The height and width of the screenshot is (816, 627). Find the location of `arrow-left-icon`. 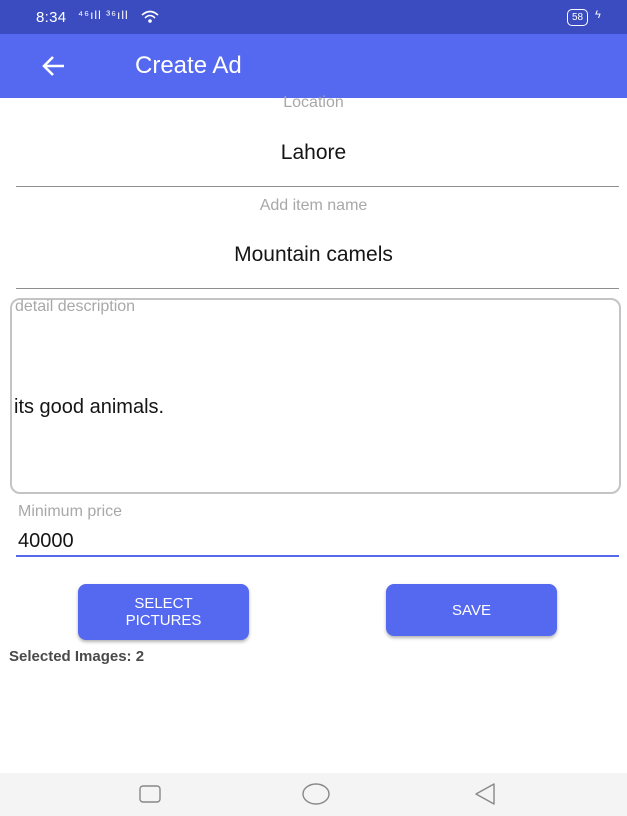

arrow-left-icon is located at coordinates (53, 66).